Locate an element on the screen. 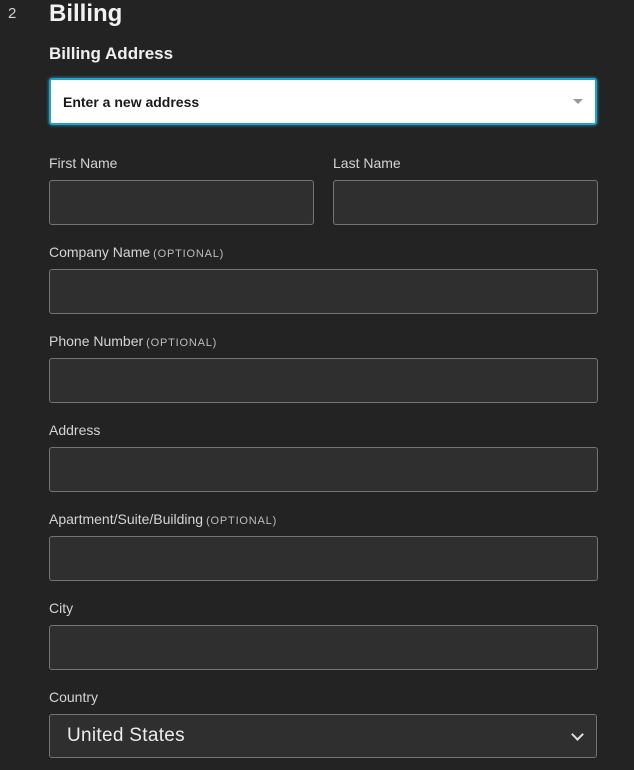  company-name-input is located at coordinates (323, 291).